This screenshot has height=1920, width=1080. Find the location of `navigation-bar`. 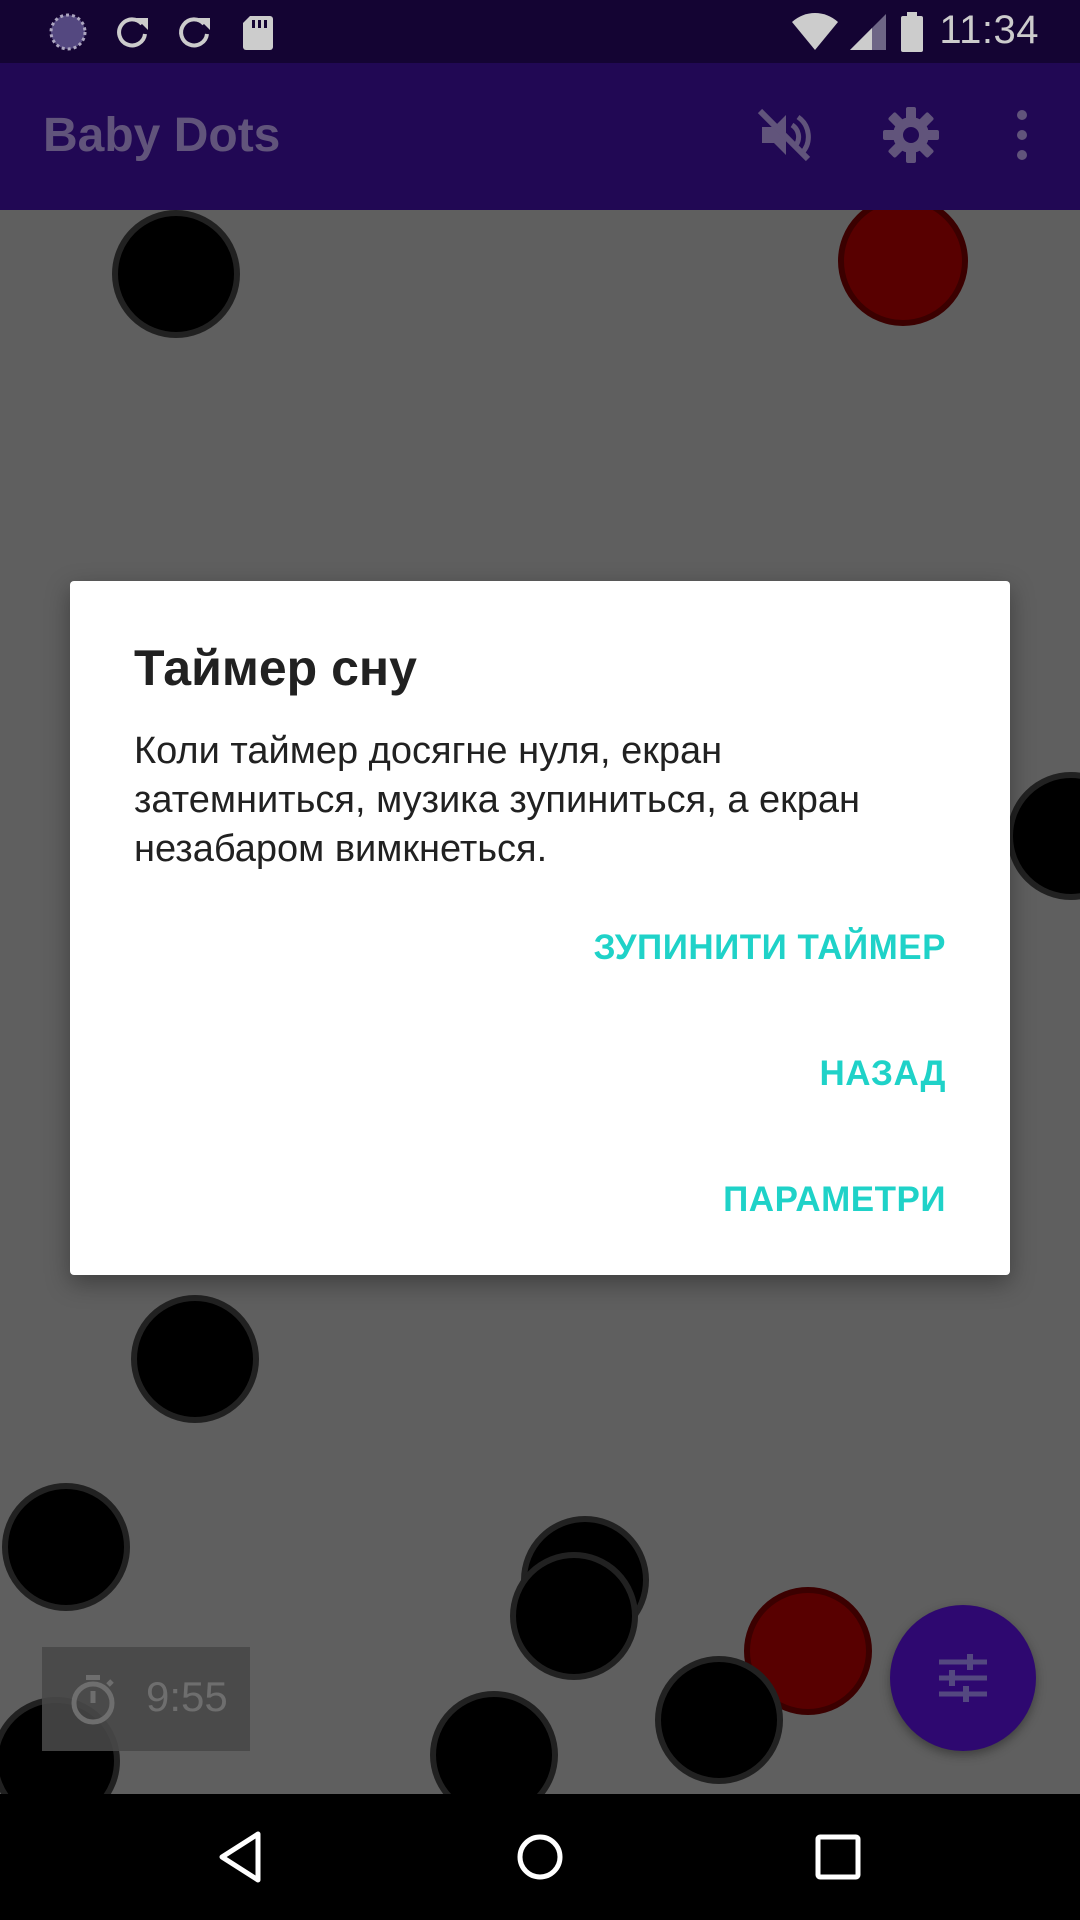

navigation-bar is located at coordinates (540, 1857).